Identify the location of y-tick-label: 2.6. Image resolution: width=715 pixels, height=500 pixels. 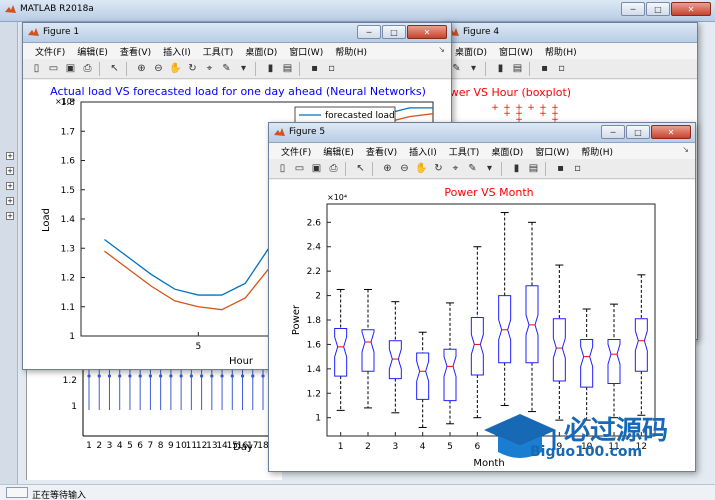
(314, 223).